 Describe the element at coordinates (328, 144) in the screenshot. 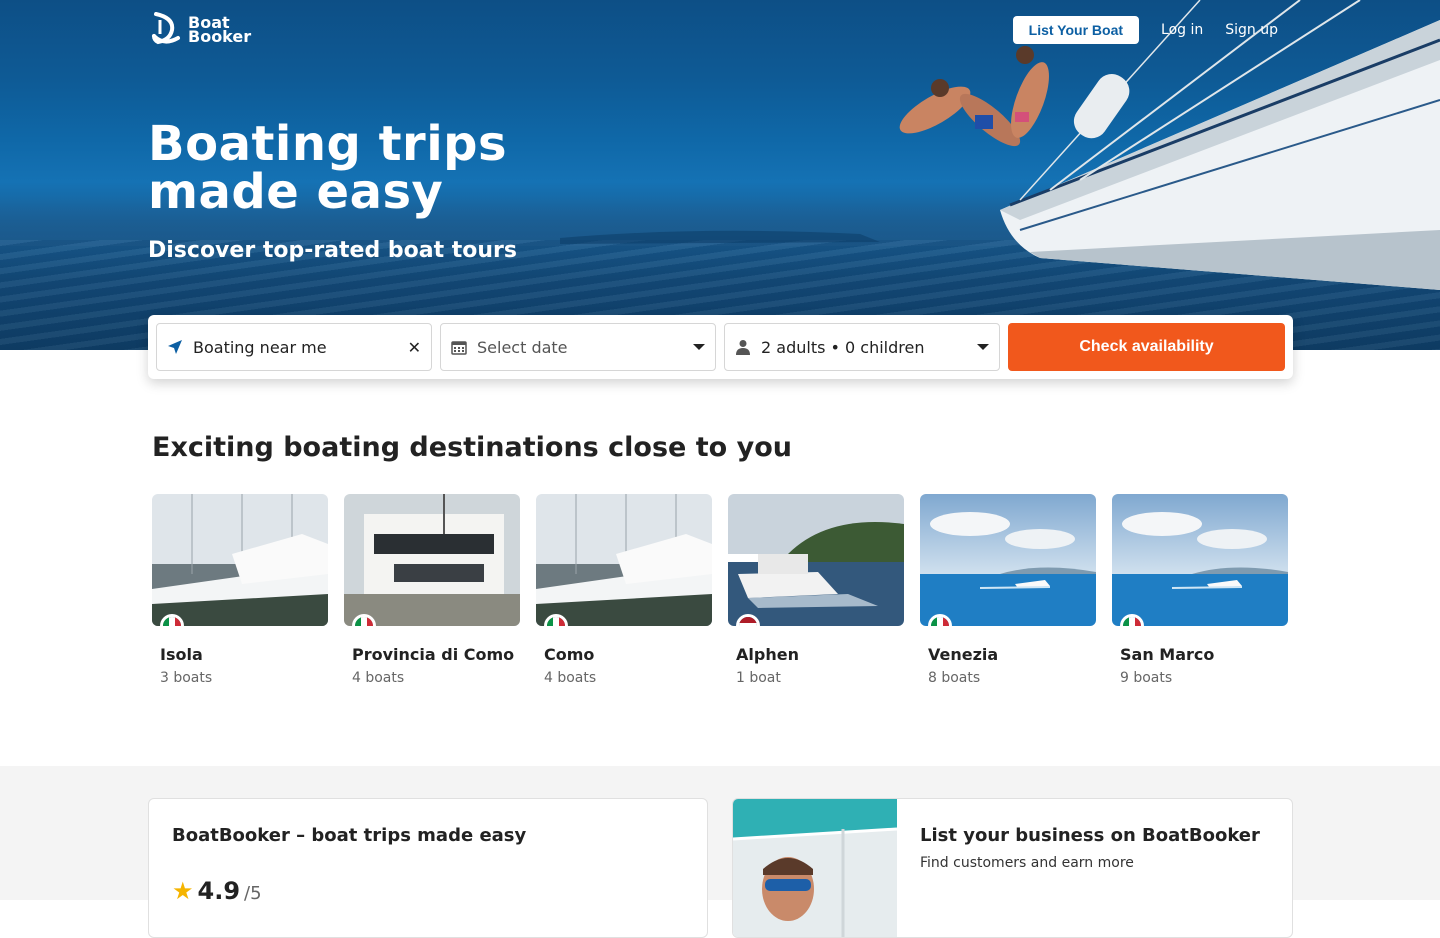

I see `hero-title-line1: Boating trips` at that location.